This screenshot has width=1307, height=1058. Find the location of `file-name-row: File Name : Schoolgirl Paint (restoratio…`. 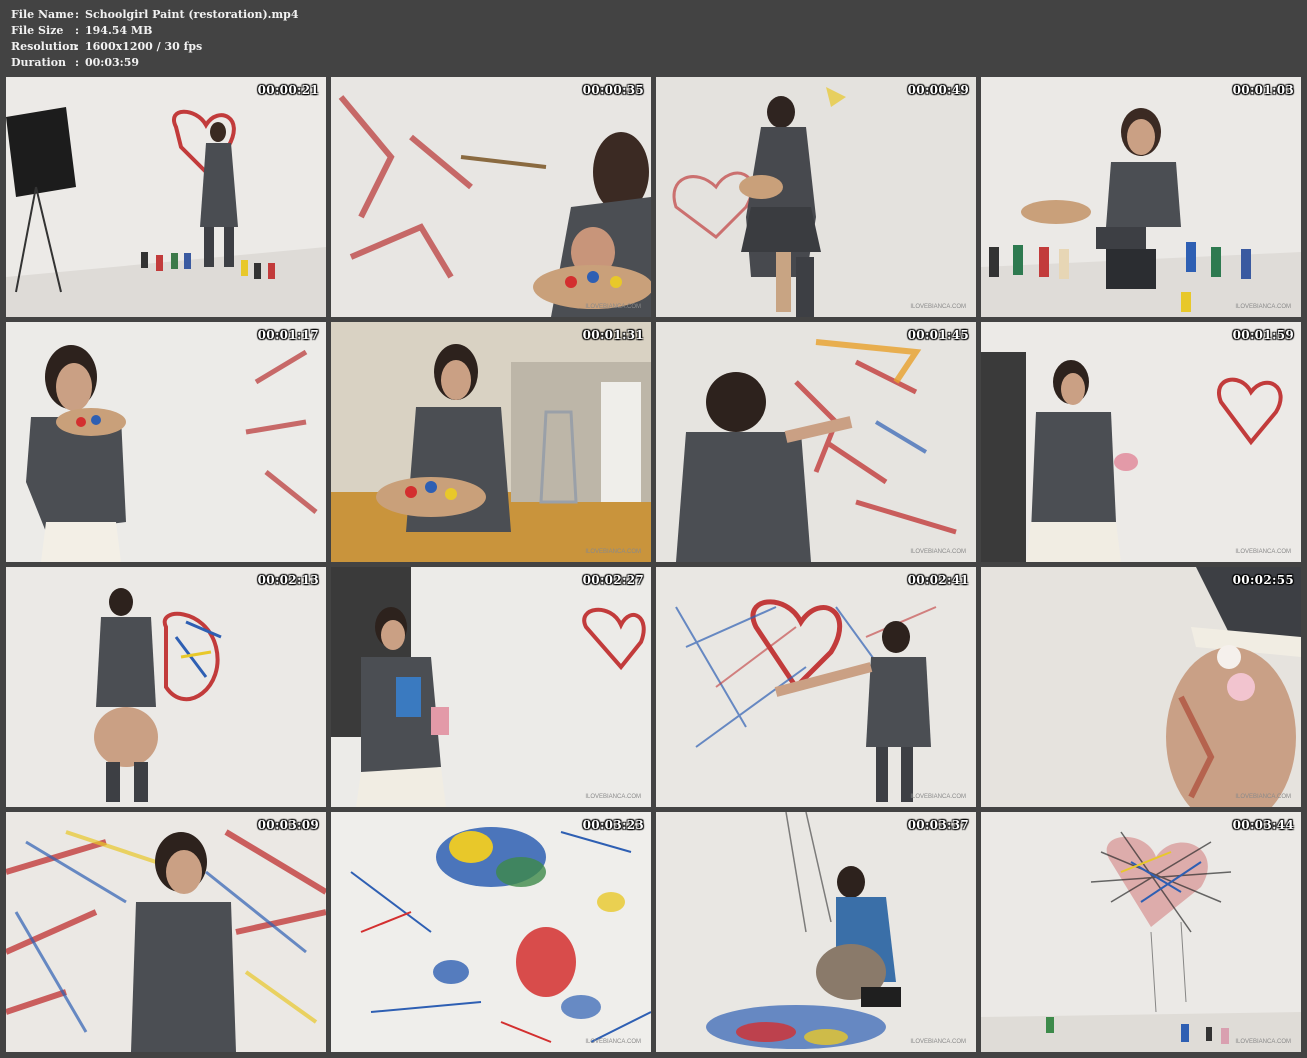

file-name-row: File Name : Schoolgirl Paint (restoratio… is located at coordinates (155, 15).